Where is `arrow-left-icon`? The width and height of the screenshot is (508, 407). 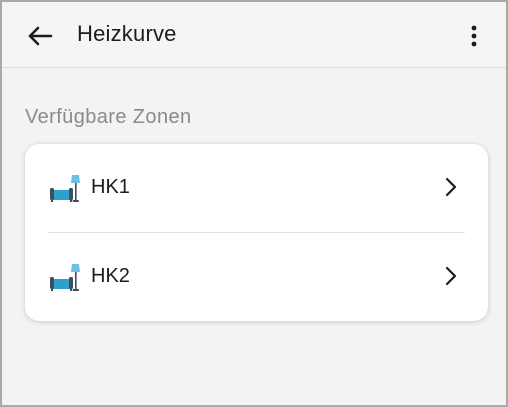
arrow-left-icon is located at coordinates (40, 36).